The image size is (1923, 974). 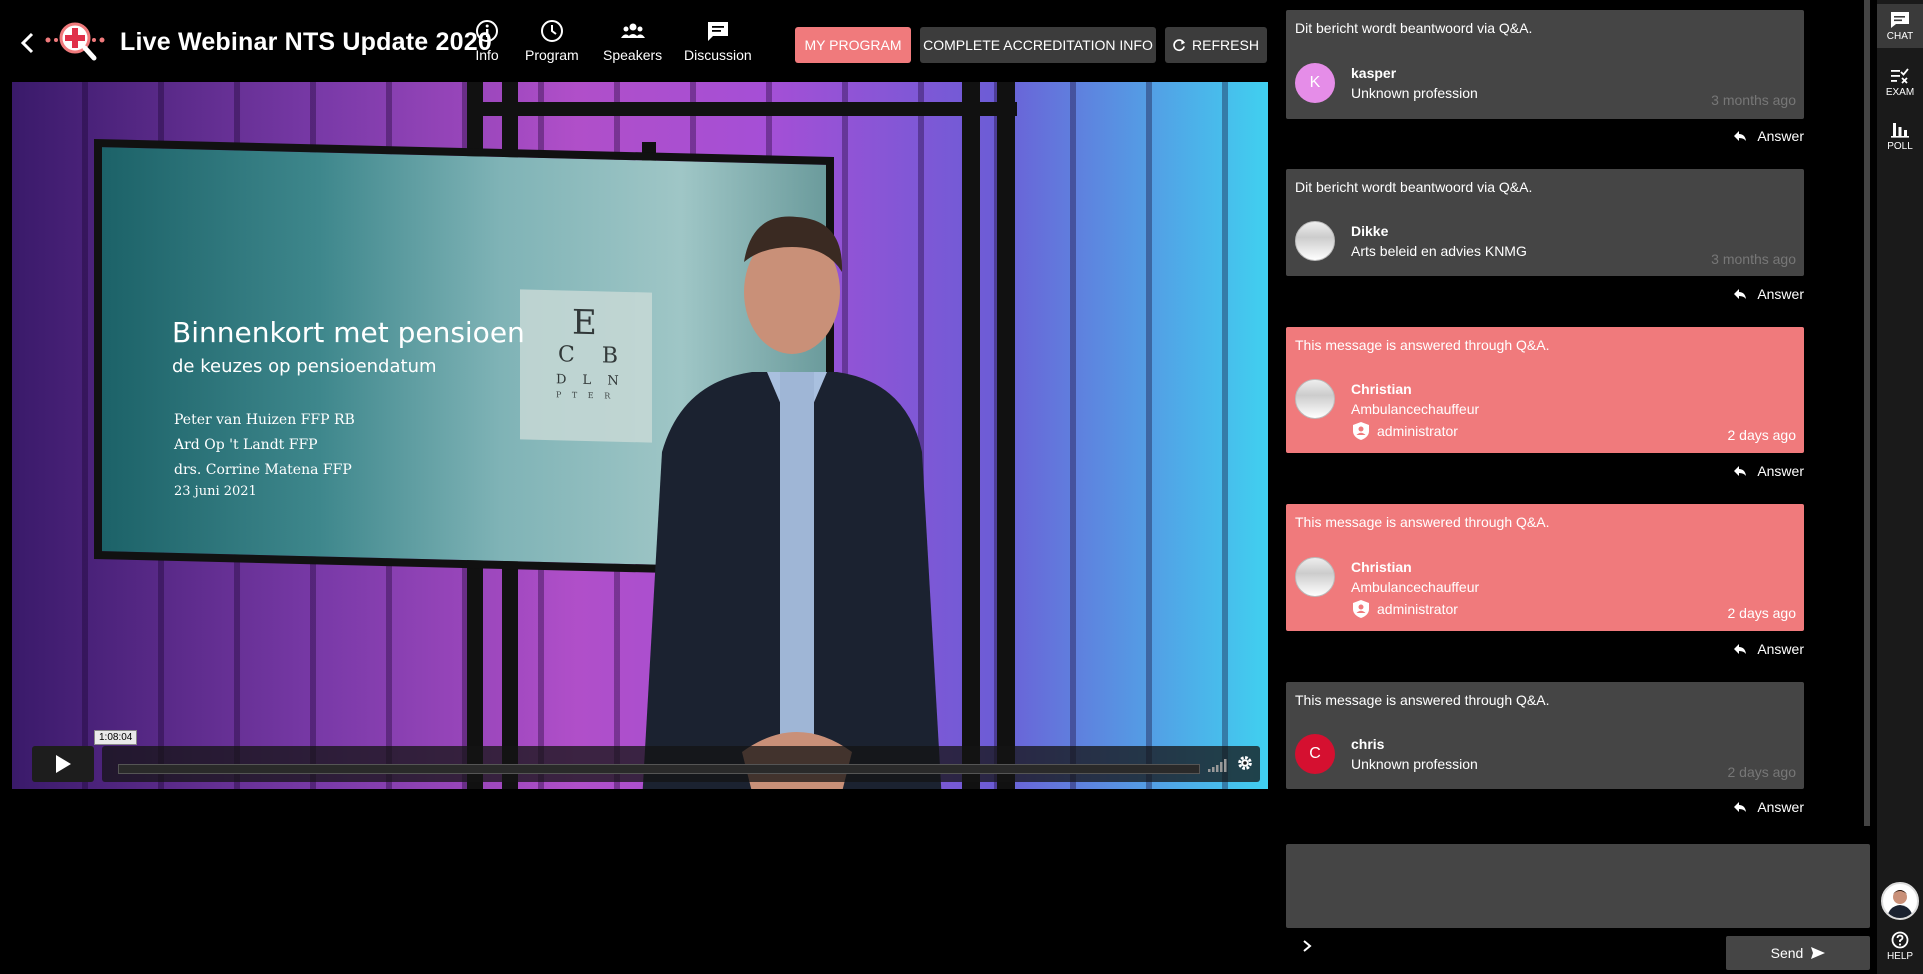 What do you see at coordinates (1439, 251) in the screenshot?
I see `user-profession: Arts beleid en advies KNMG` at bounding box center [1439, 251].